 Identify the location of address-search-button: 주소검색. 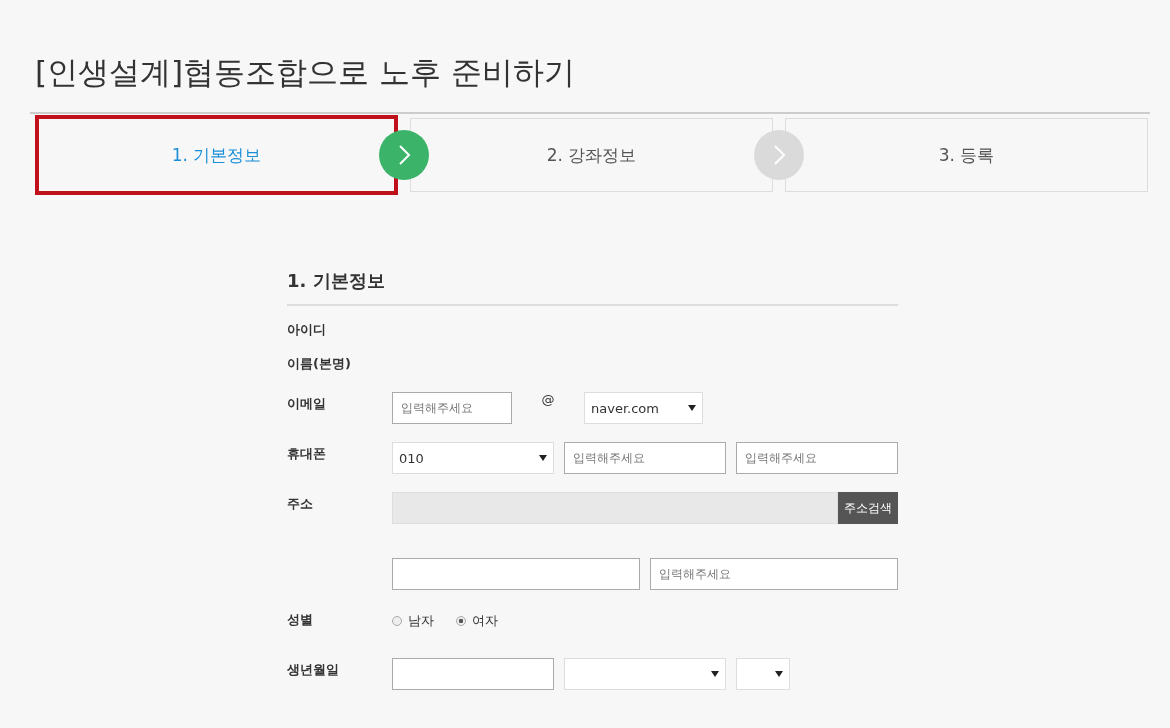
(868, 508).